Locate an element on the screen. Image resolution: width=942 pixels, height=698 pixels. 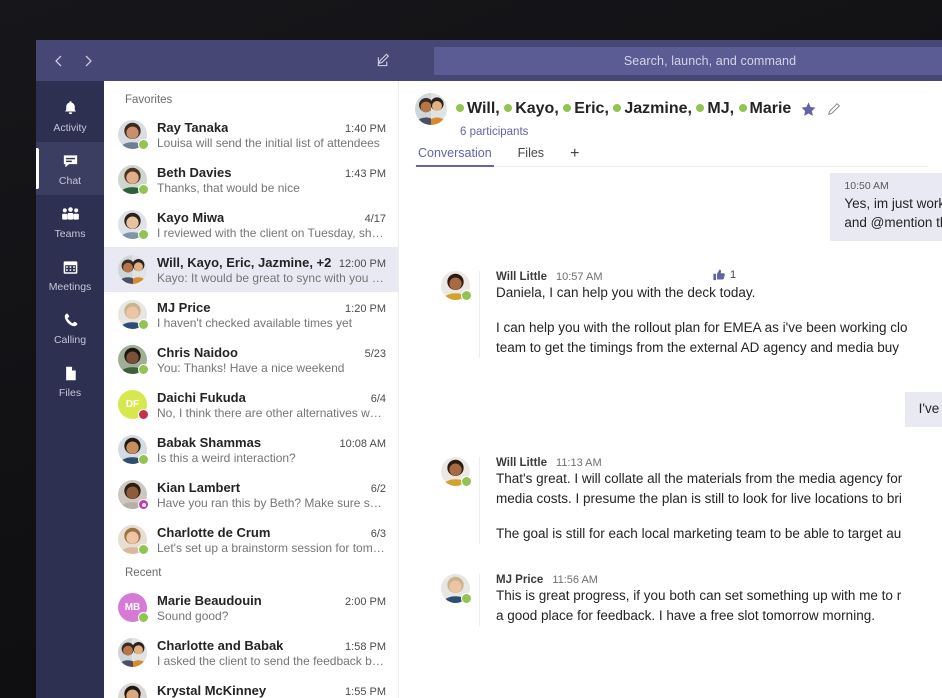
rail-item-files: Files is located at coordinates (70, 380).